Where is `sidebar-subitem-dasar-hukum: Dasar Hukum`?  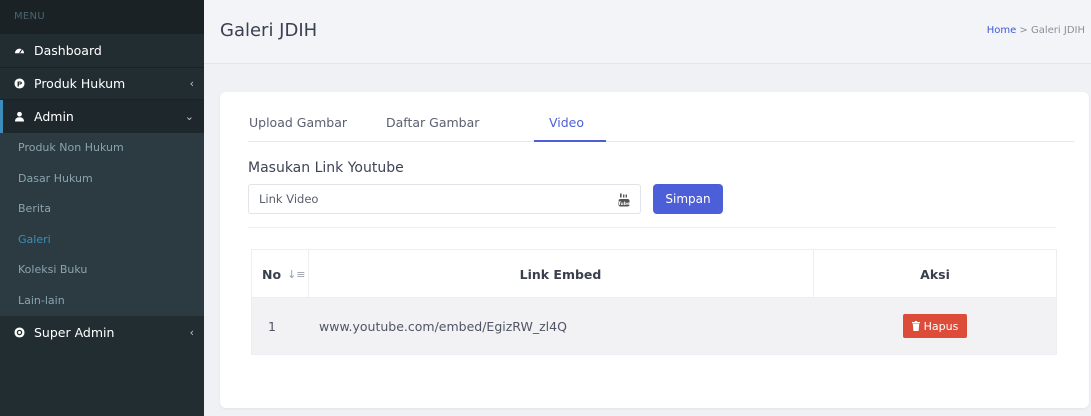 sidebar-subitem-dasar-hukum: Dasar Hukum is located at coordinates (102, 179).